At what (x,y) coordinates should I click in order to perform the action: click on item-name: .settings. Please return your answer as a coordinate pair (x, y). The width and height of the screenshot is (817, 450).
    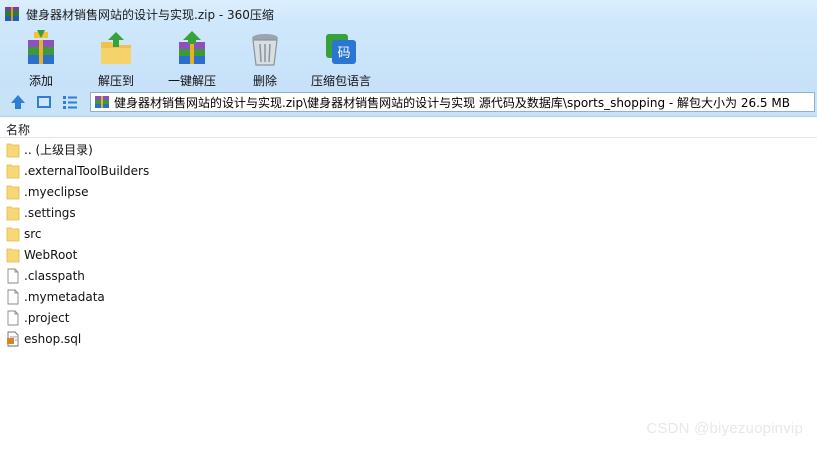
    Looking at the image, I should click on (50, 212).